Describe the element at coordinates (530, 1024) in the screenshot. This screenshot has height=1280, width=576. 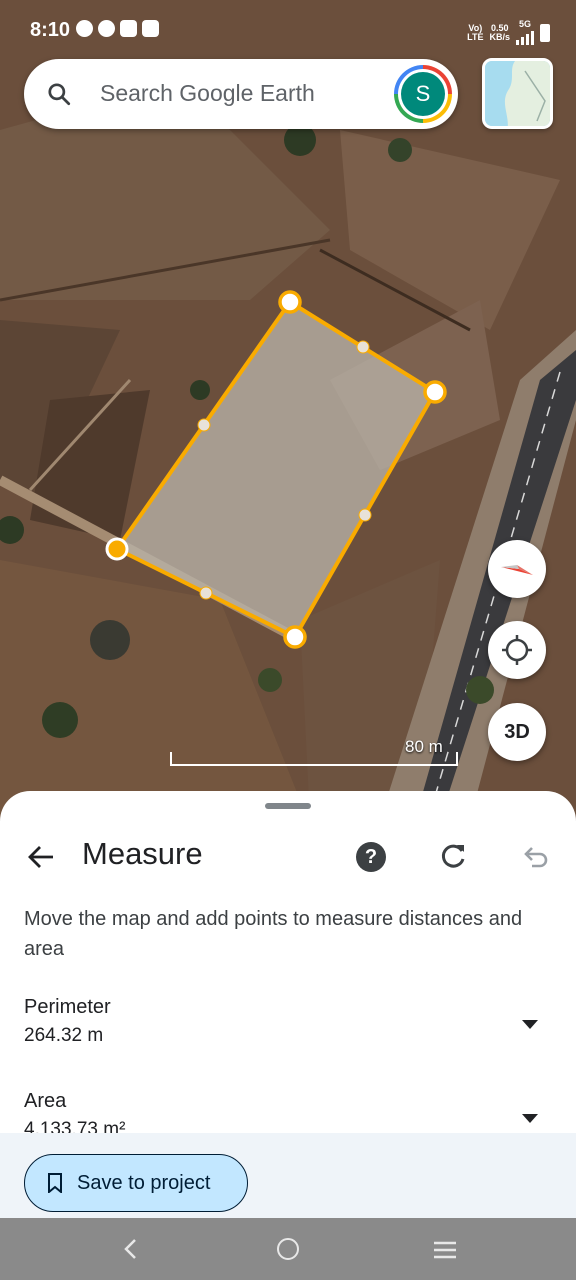
I see `perimeter-unit-dropdown-icon` at that location.